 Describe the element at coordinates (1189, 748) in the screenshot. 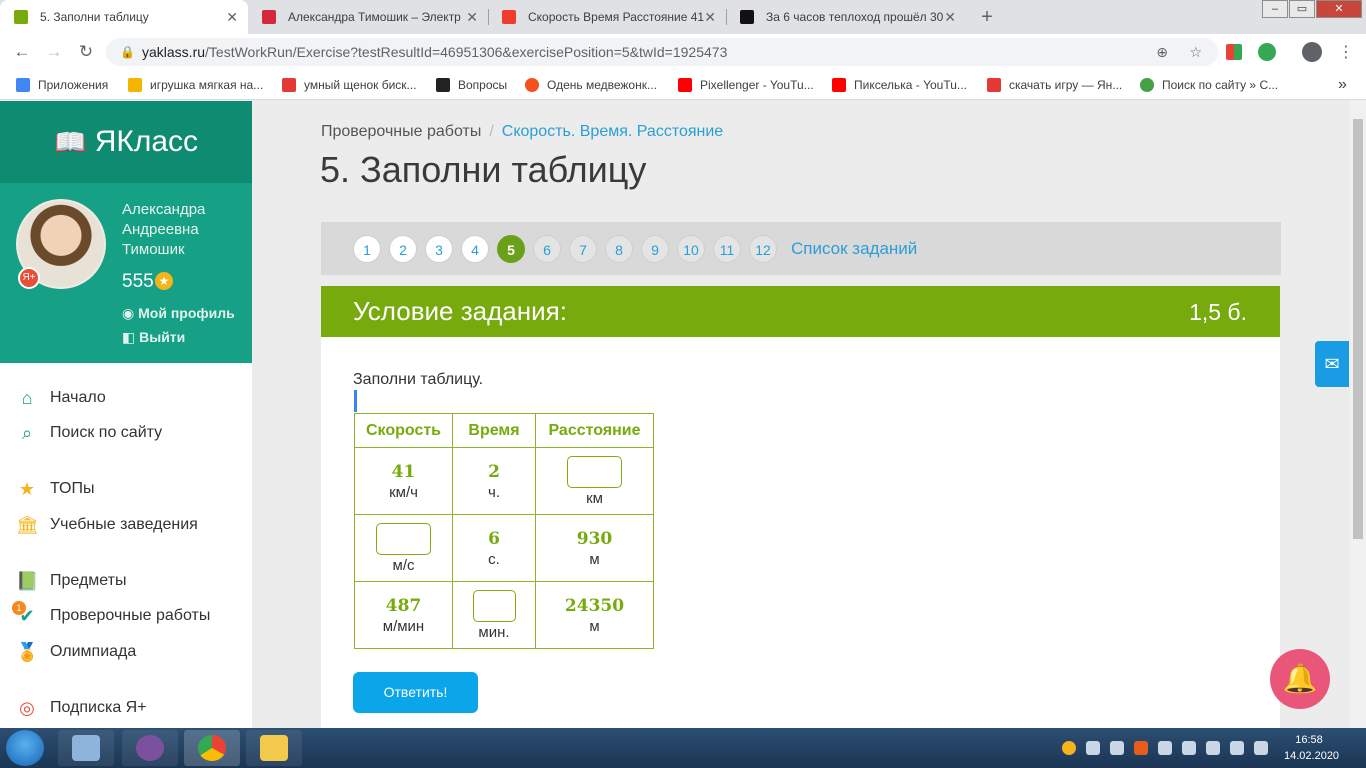

I see `flag-icon` at that location.